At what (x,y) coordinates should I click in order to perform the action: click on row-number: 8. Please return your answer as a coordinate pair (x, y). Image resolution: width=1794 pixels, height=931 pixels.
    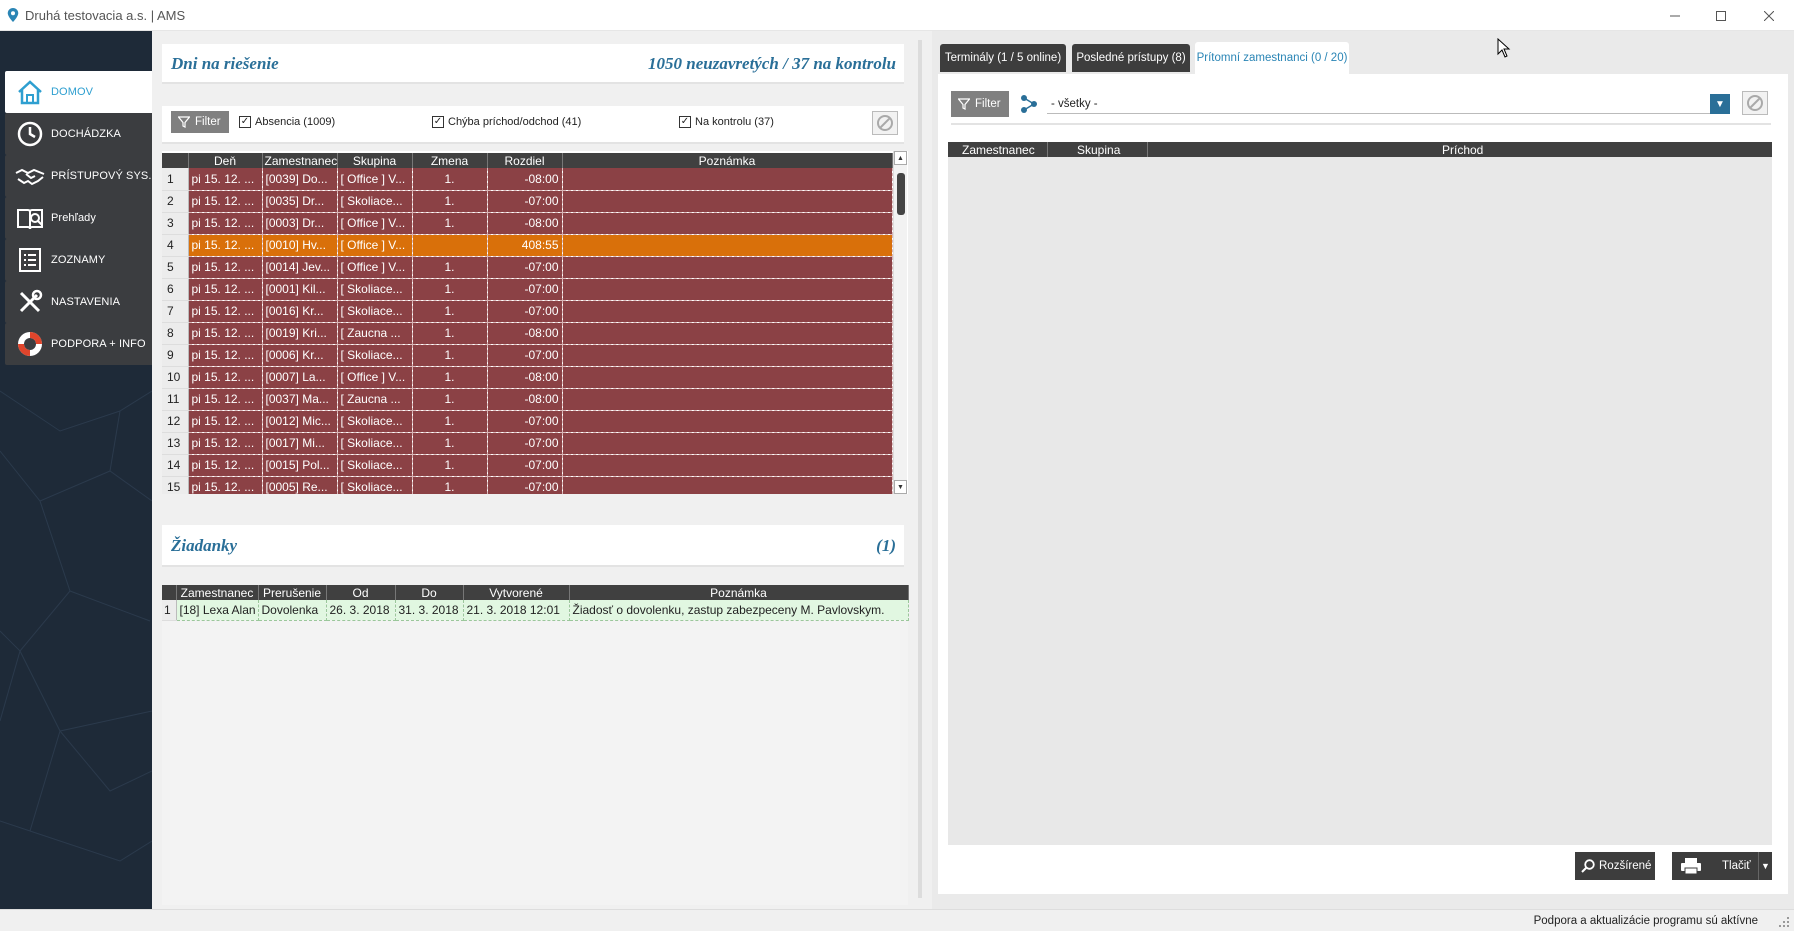
    Looking at the image, I should click on (175, 333).